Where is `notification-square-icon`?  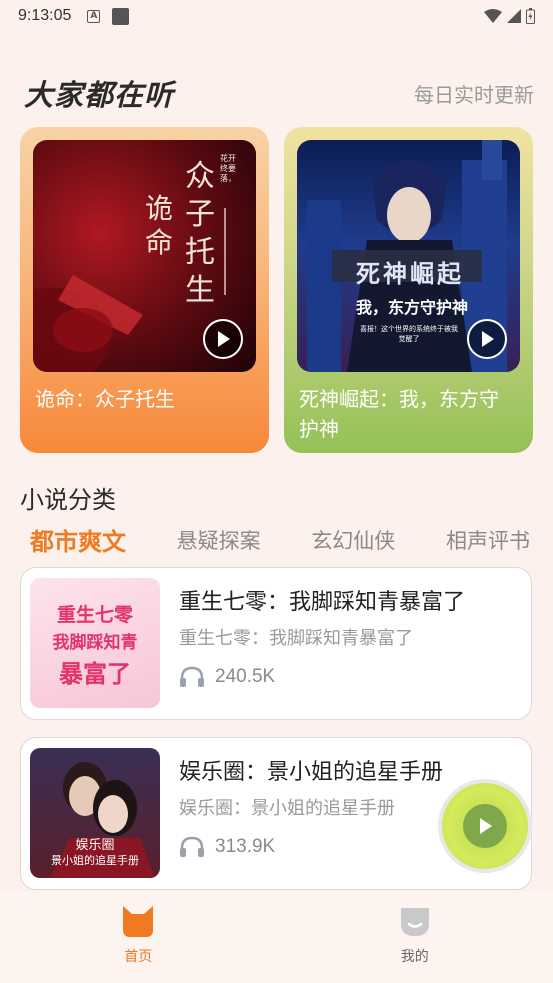
notification-square-icon is located at coordinates (121, 16).